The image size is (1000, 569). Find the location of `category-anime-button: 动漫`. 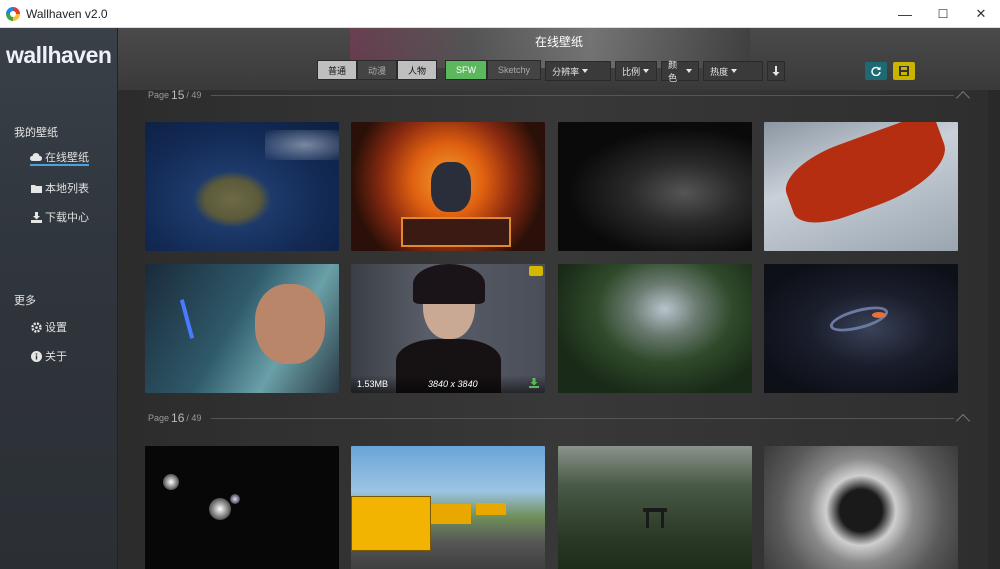

category-anime-button: 动漫 is located at coordinates (377, 70).